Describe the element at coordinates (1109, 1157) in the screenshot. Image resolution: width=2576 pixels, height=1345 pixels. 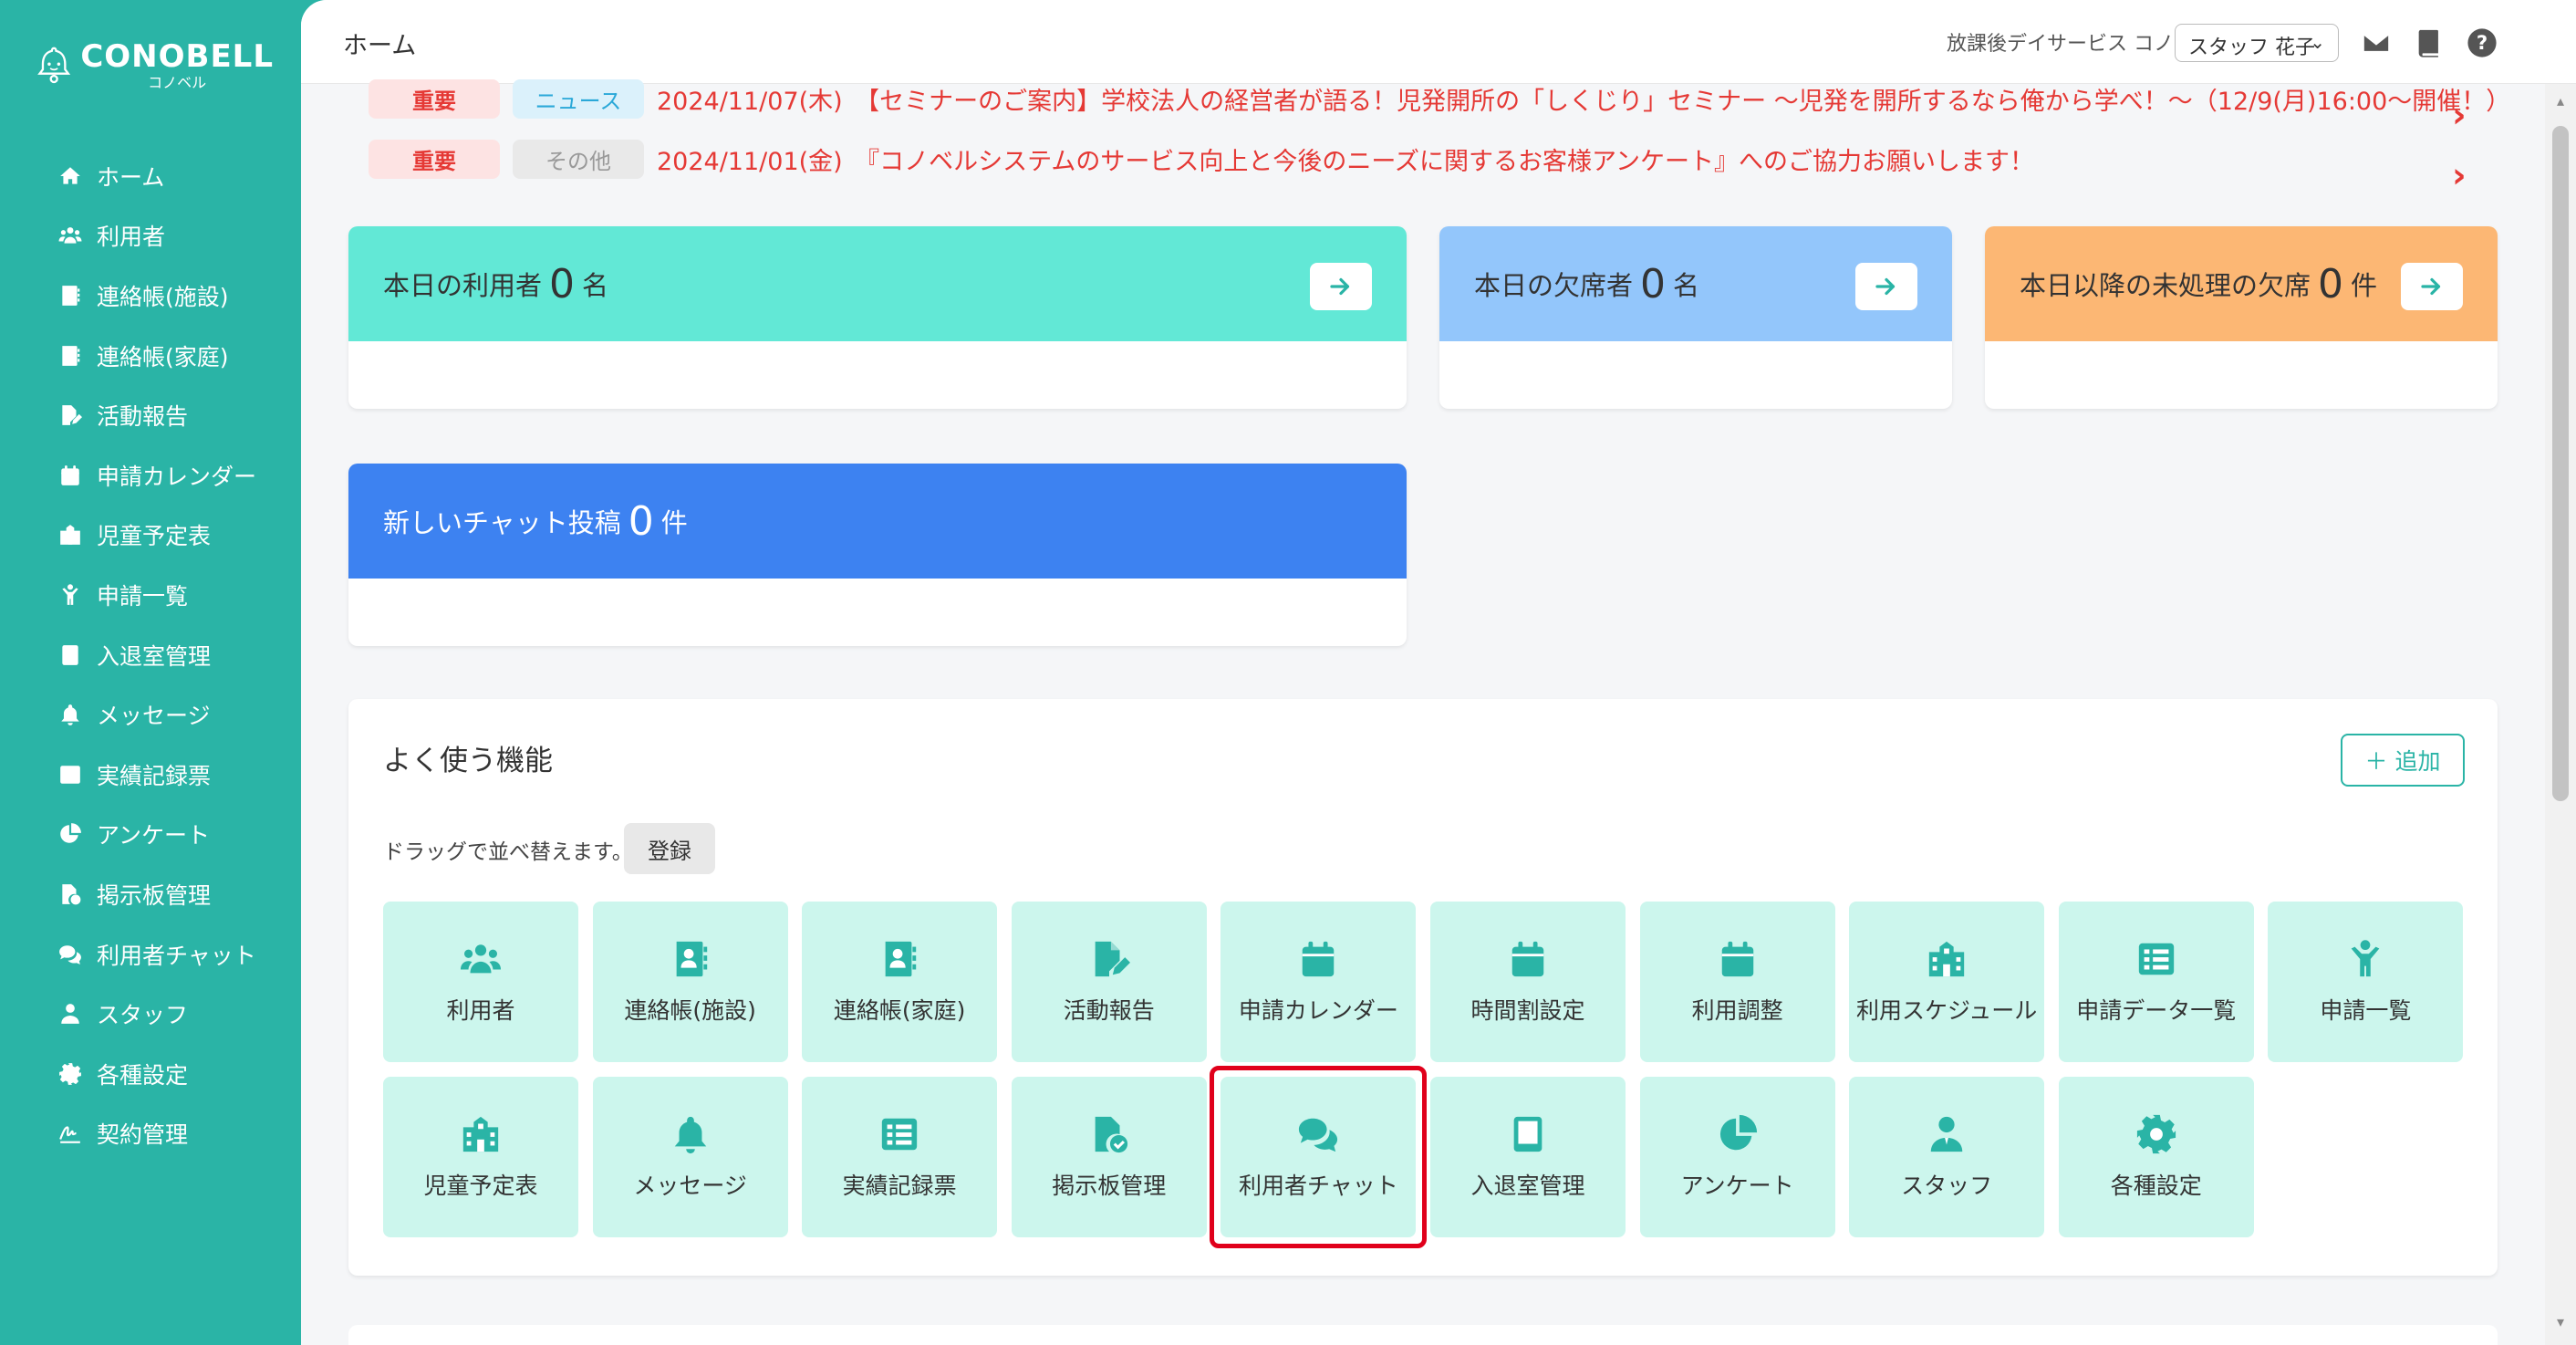
I see `function-tile: 掲示板管理` at that location.